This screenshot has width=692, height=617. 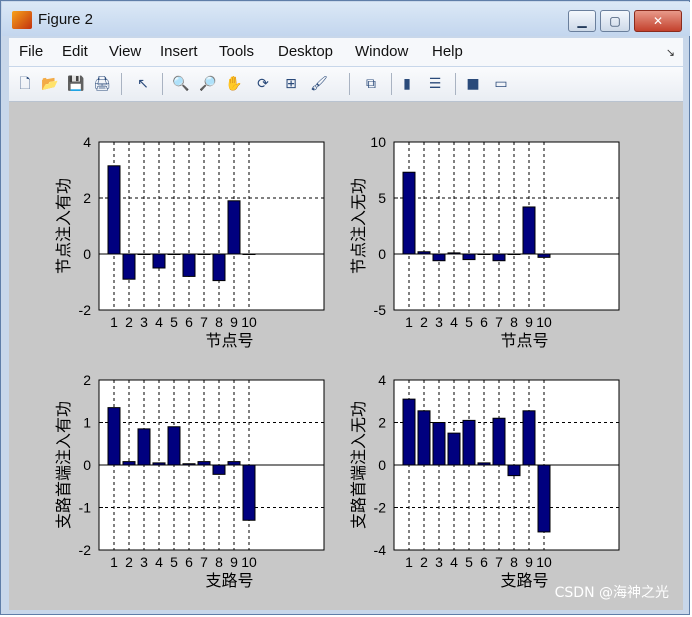 I want to click on colorbar-icon: ▮, so click(x=407, y=84).